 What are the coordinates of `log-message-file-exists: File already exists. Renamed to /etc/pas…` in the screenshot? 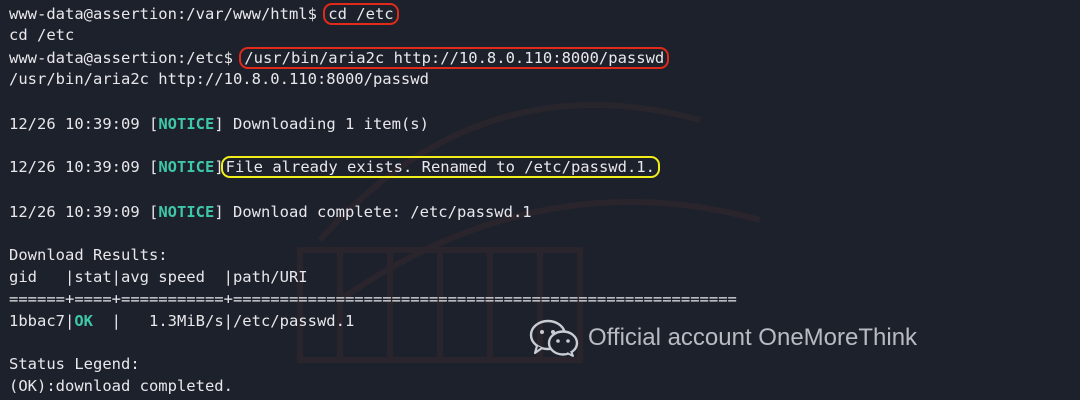 It's located at (440, 167).